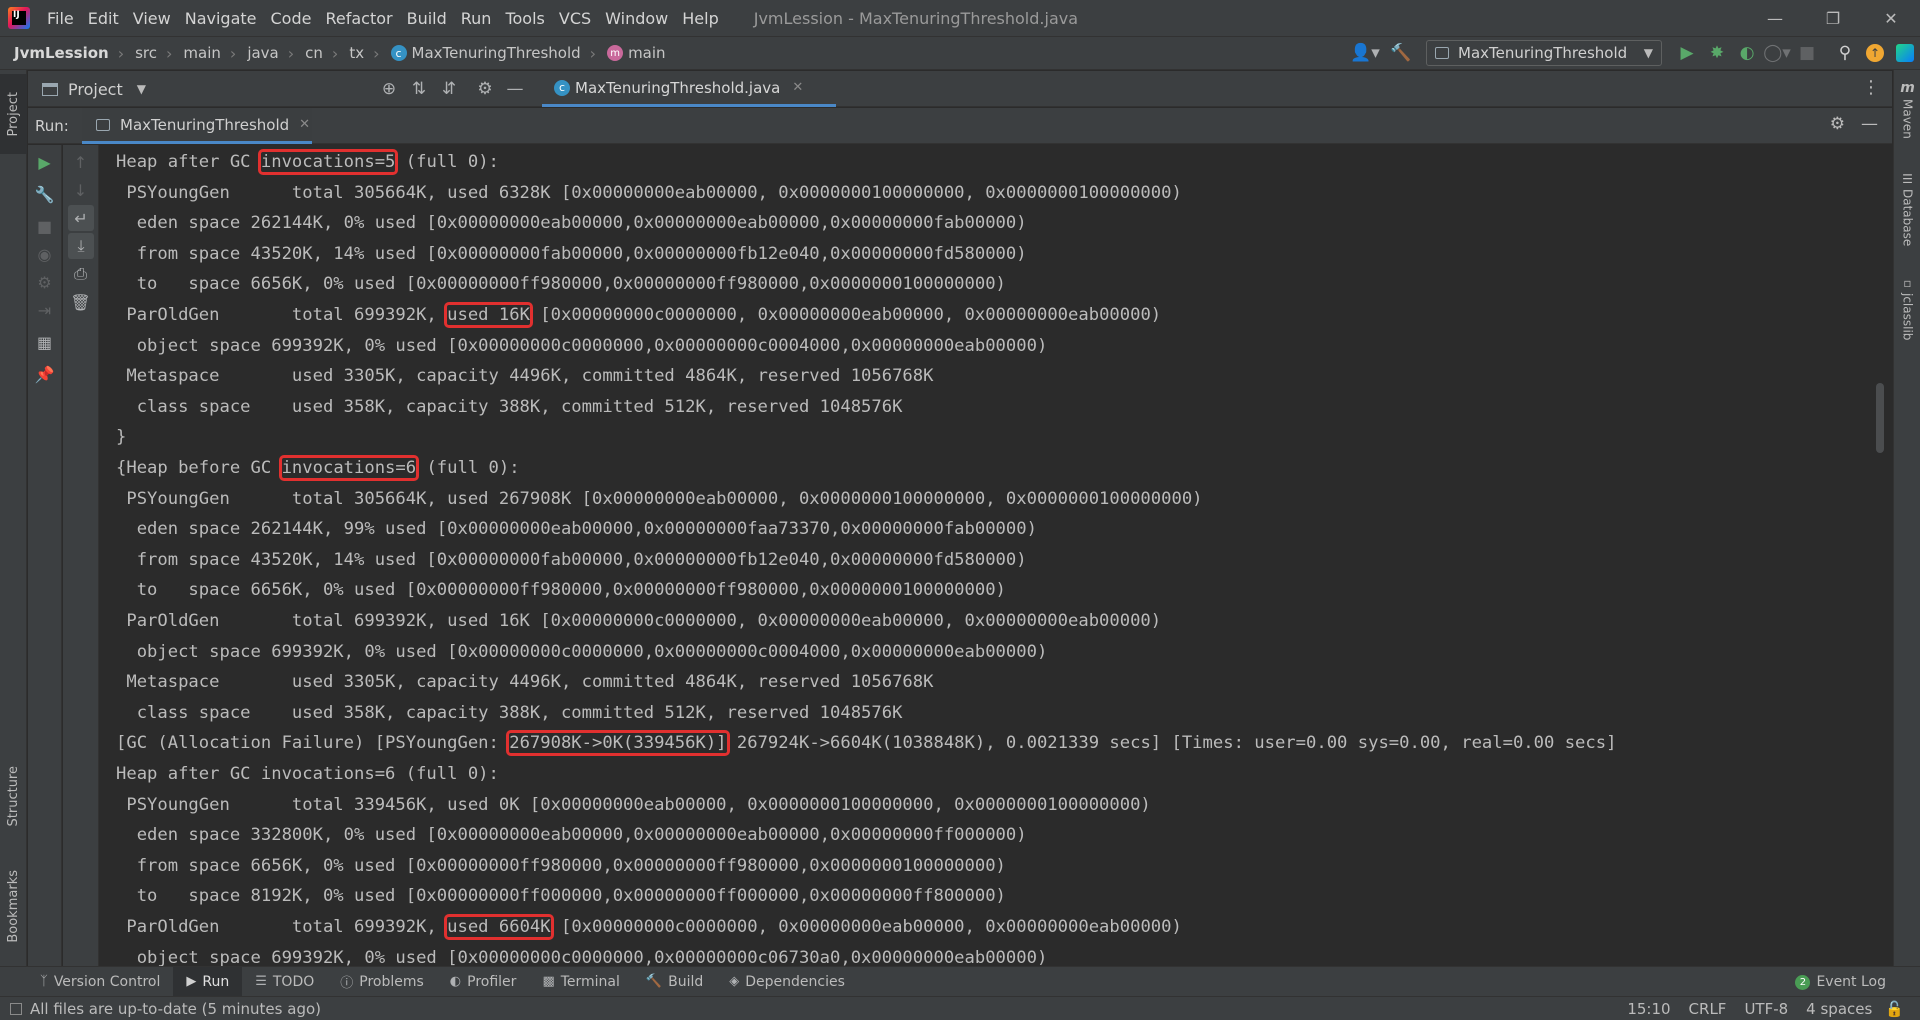  I want to click on camera-icon: ◉, so click(44, 254).